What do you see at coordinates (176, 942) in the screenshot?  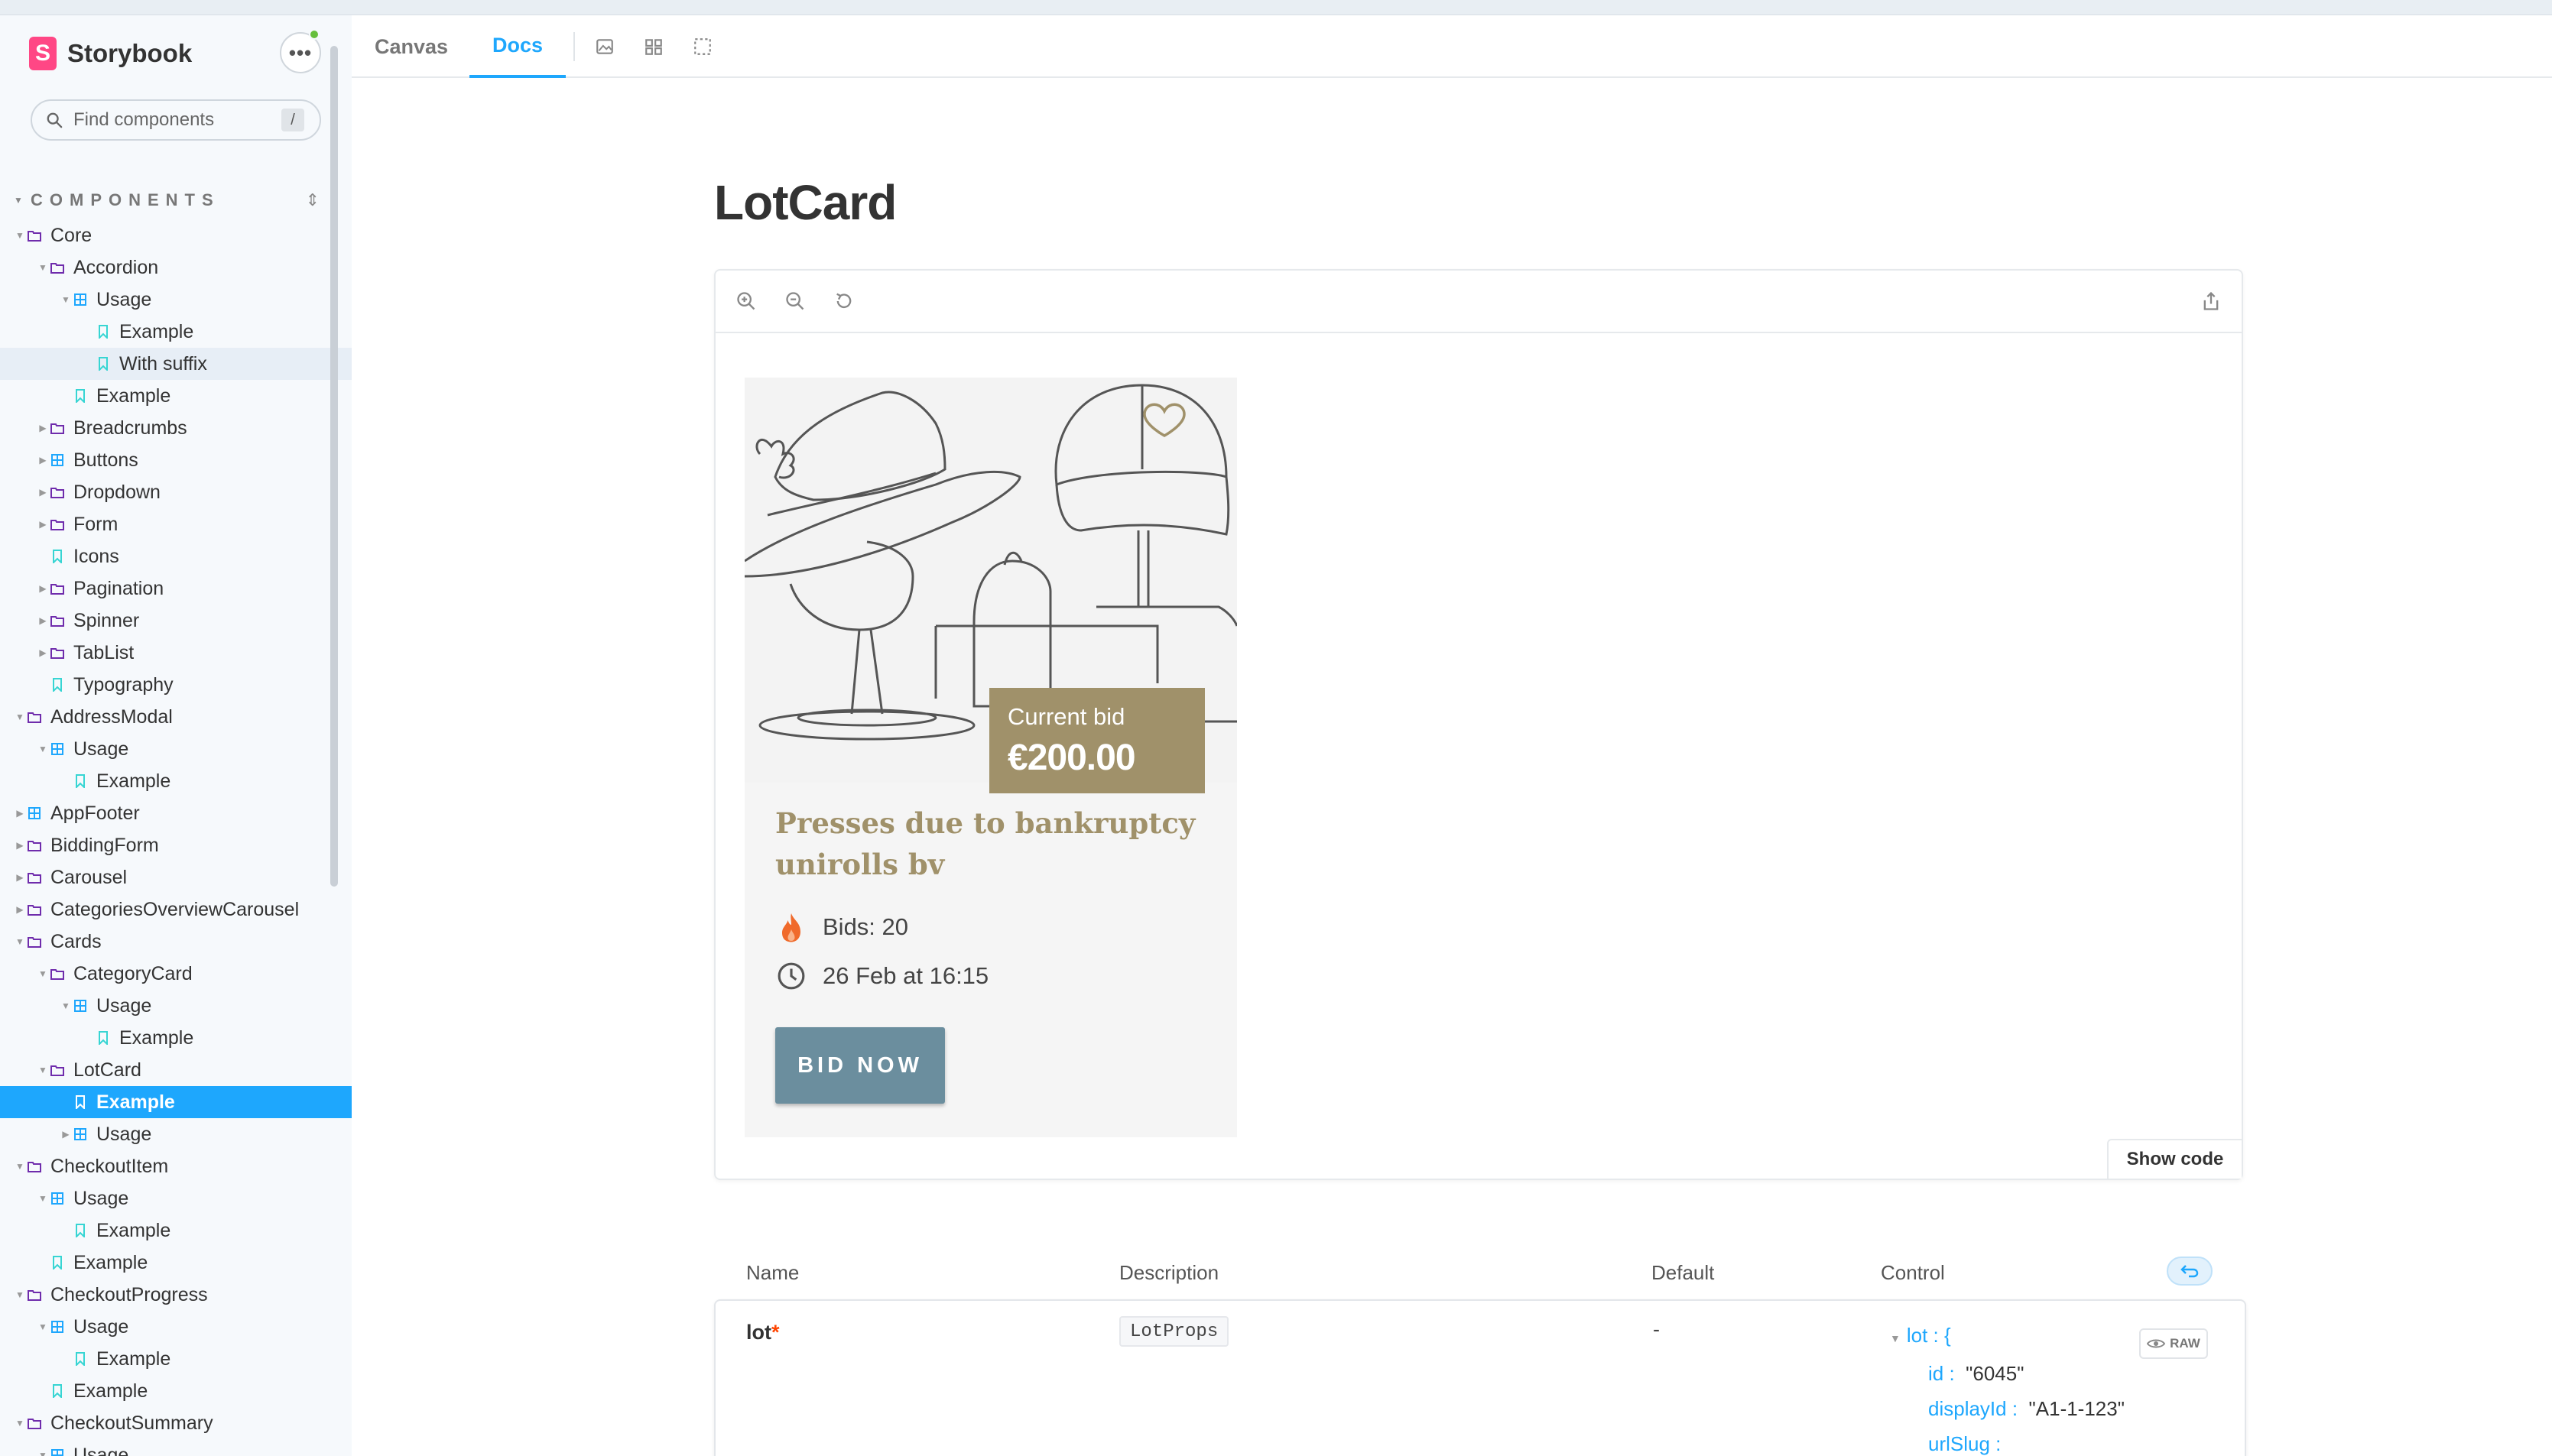 I see `sidebar-item-cards: ▼ Cards` at bounding box center [176, 942].